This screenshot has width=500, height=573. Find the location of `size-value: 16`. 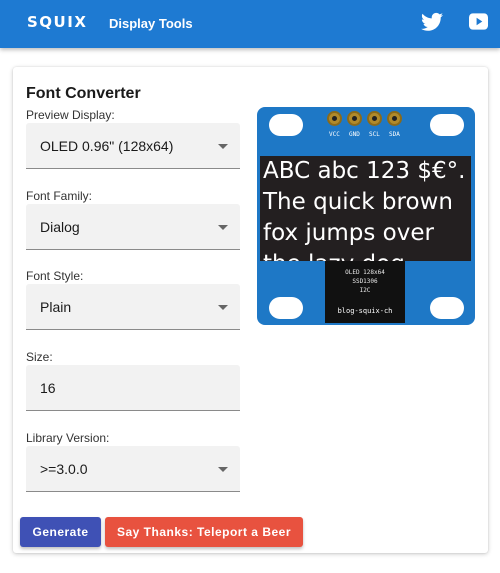

size-value: 16 is located at coordinates (48, 388).